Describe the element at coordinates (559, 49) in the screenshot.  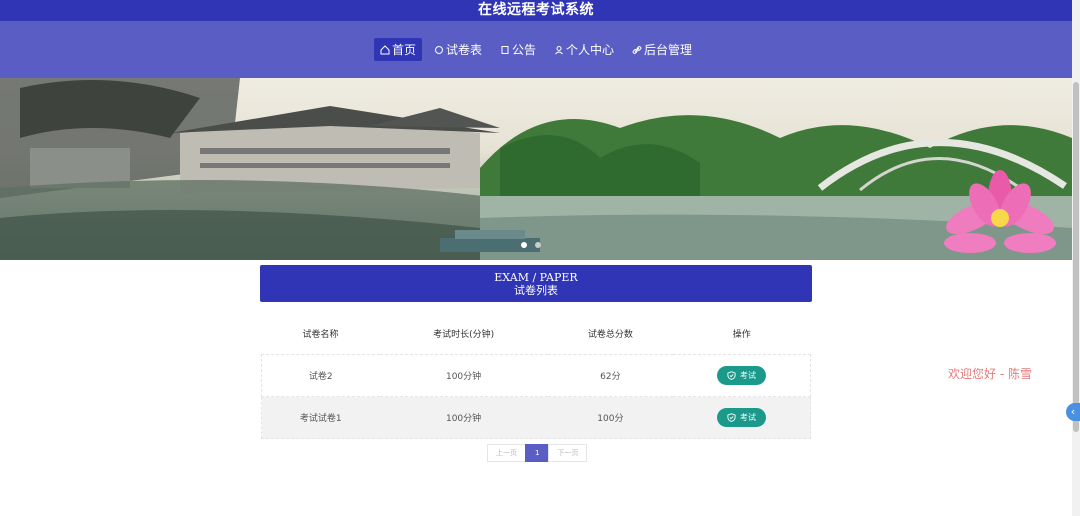
I see `user-icon` at that location.